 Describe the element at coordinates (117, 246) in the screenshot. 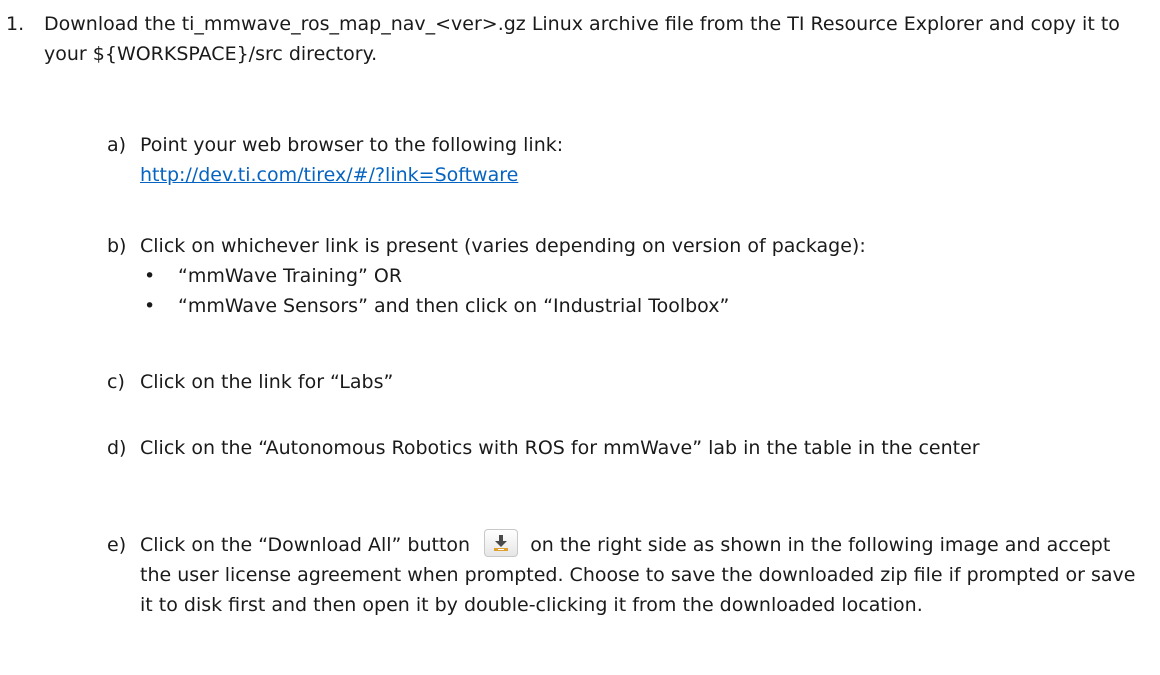

I see `substep-letter: b)` at that location.